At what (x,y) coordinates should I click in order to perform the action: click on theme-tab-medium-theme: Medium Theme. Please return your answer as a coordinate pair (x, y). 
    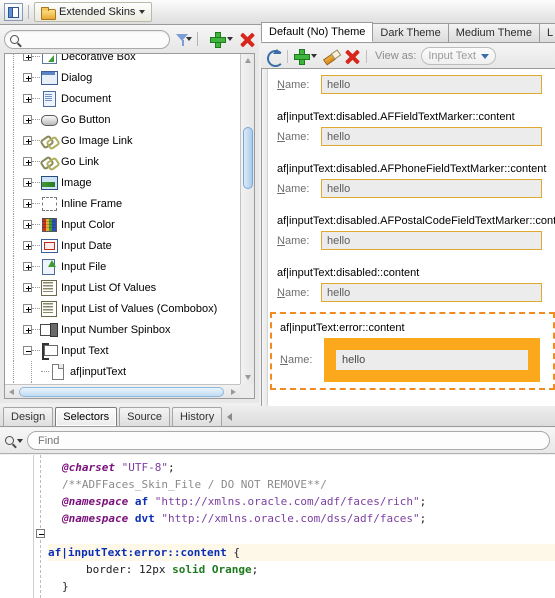
    Looking at the image, I should click on (493, 32).